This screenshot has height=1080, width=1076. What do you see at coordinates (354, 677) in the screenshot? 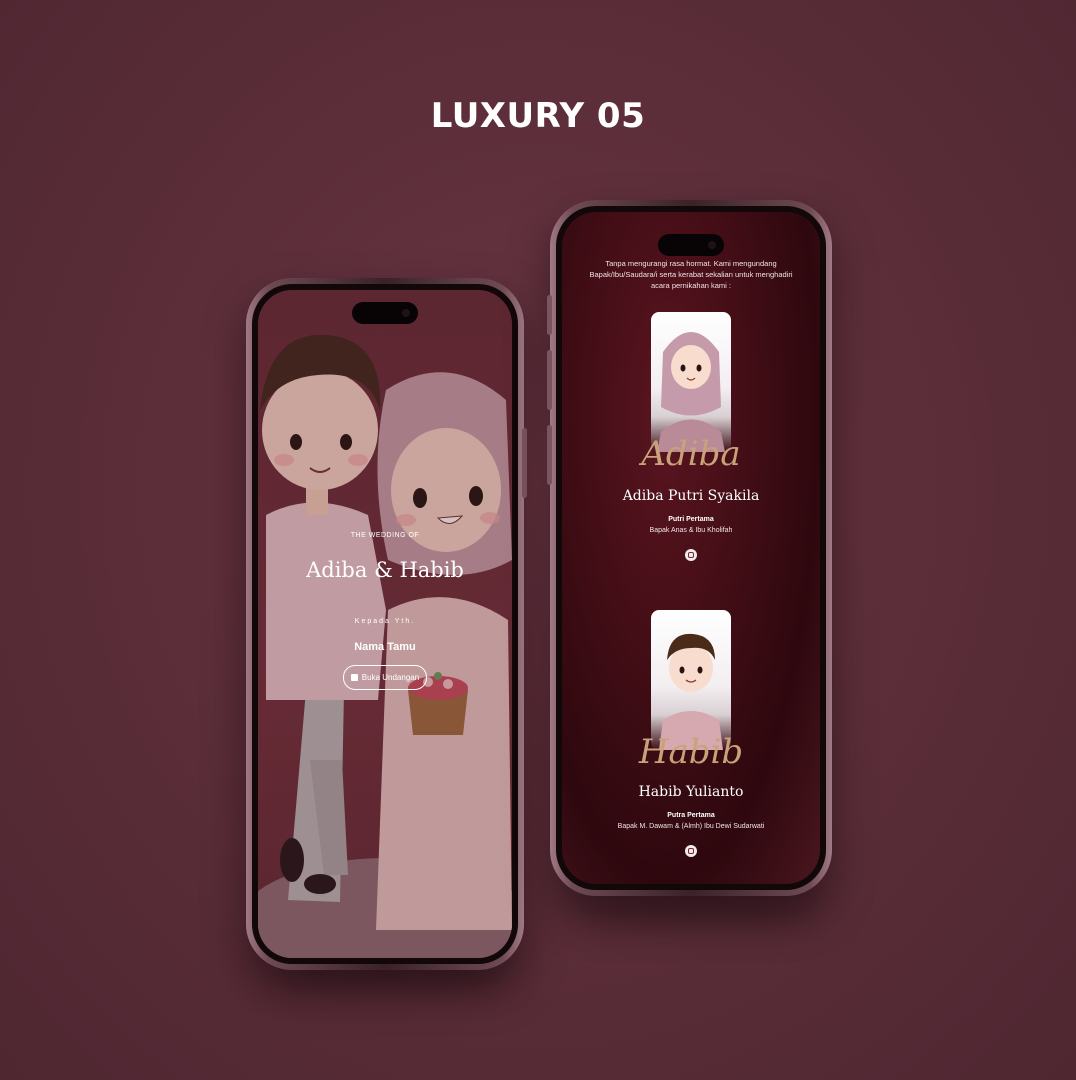
I see `envelope-icon` at bounding box center [354, 677].